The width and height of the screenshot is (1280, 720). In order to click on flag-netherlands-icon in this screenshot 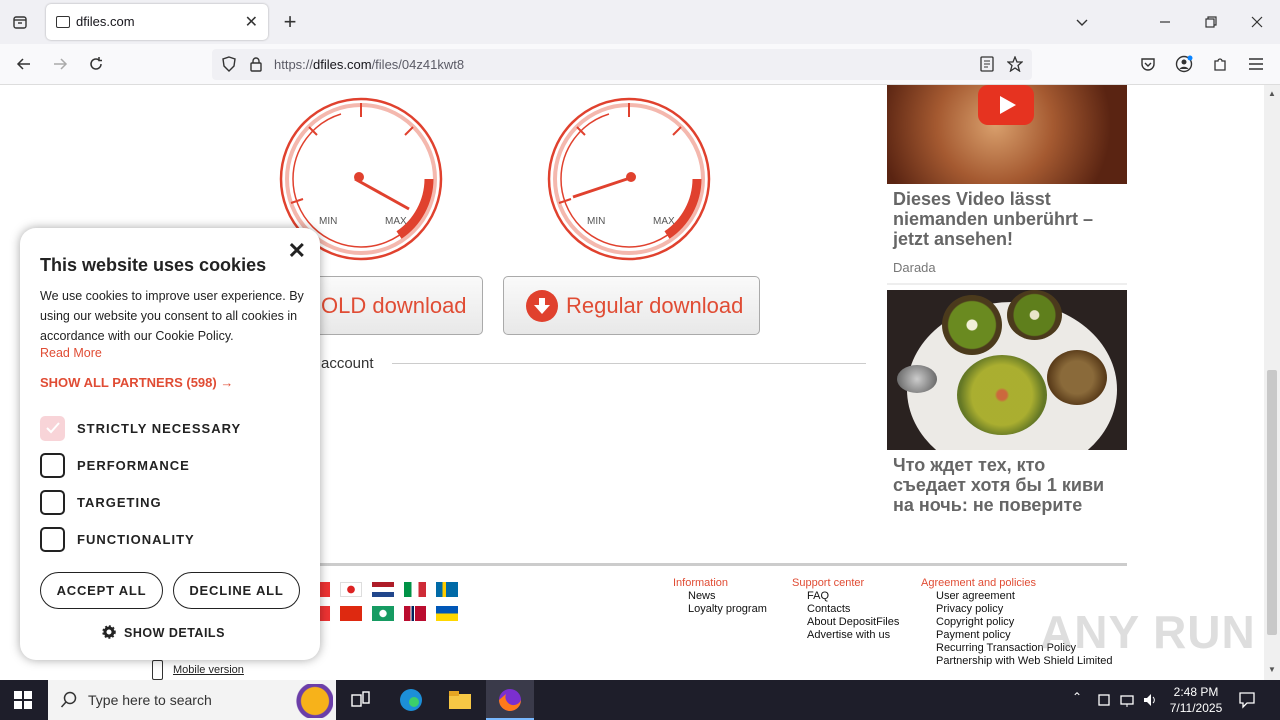, I will do `click(383, 589)`.